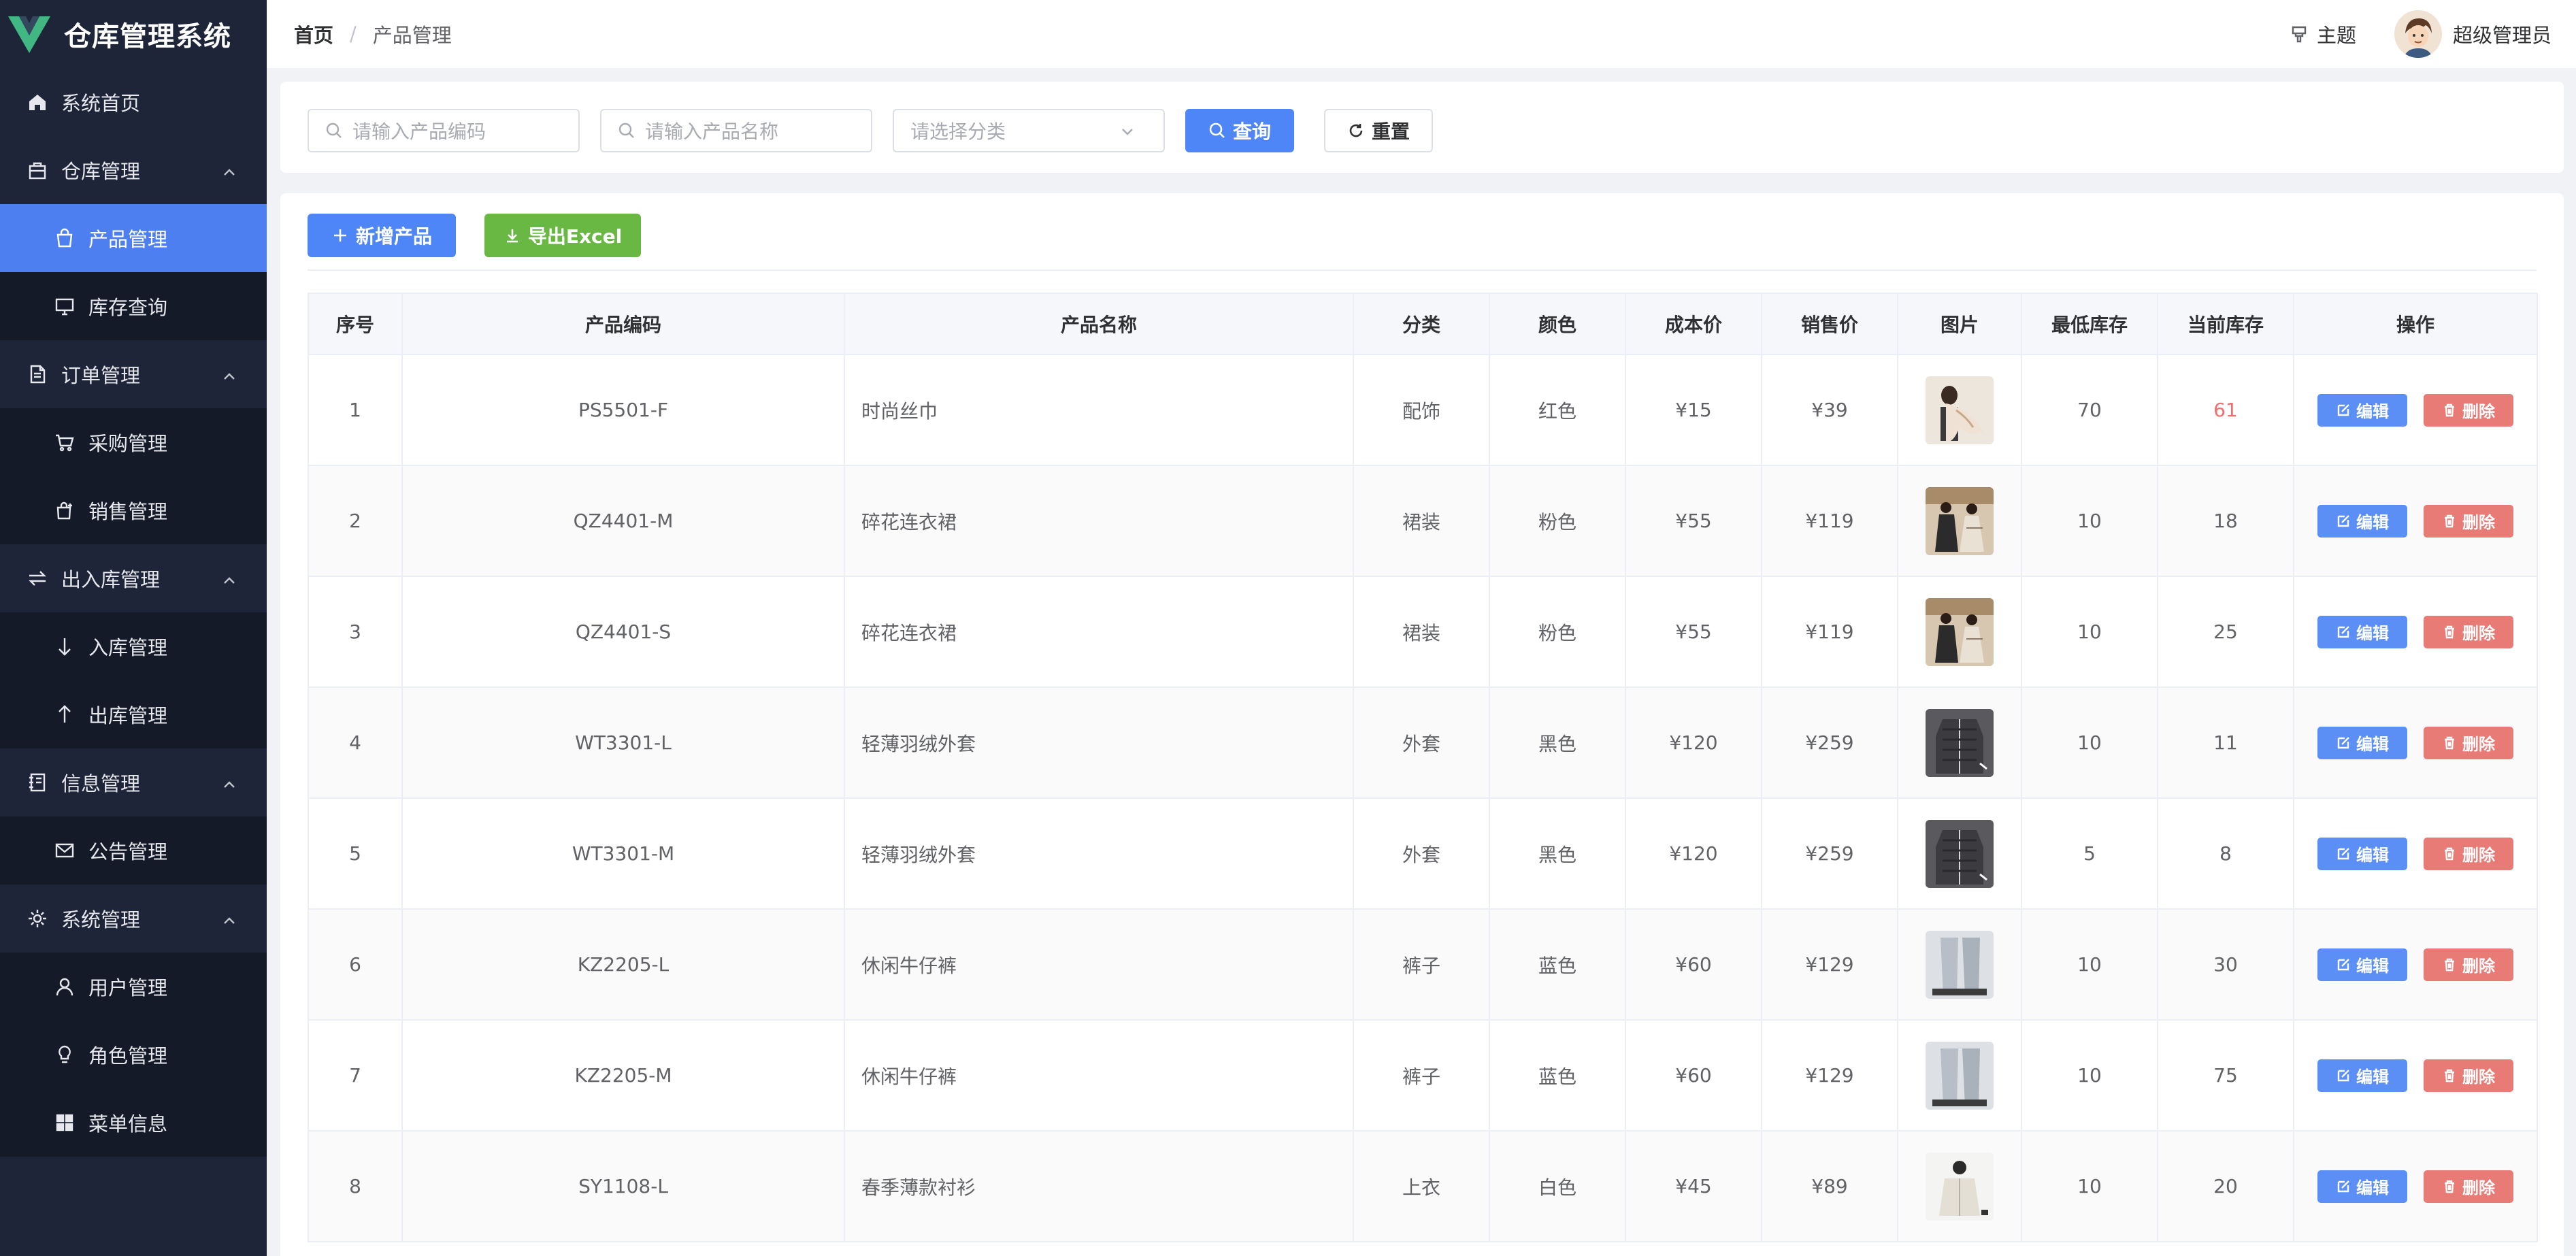 The image size is (2576, 1256). I want to click on cart-icon, so click(64, 443).